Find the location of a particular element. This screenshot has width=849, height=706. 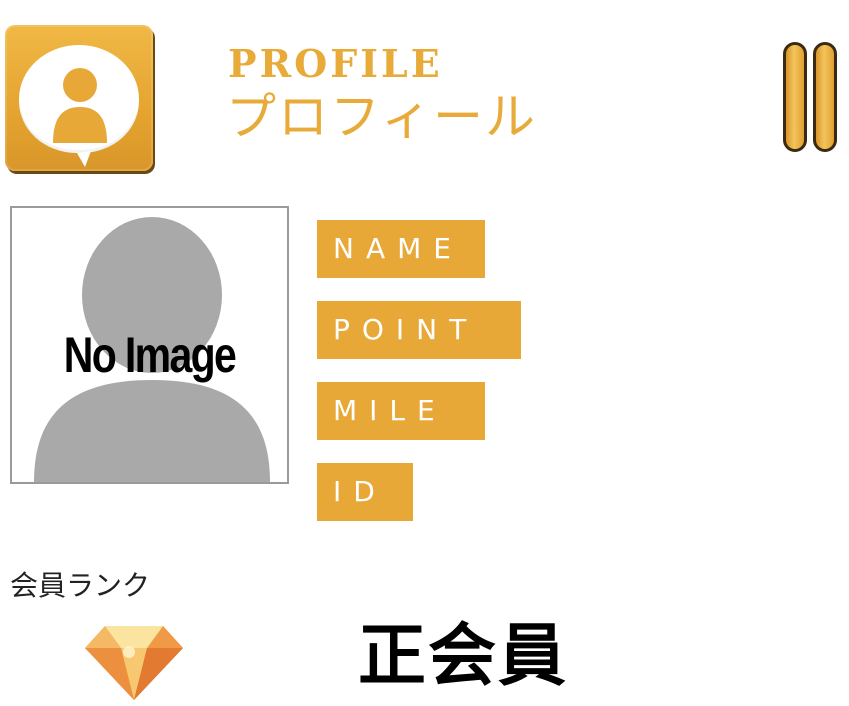

page-title-japanese: プロフィール is located at coordinates (381, 117).